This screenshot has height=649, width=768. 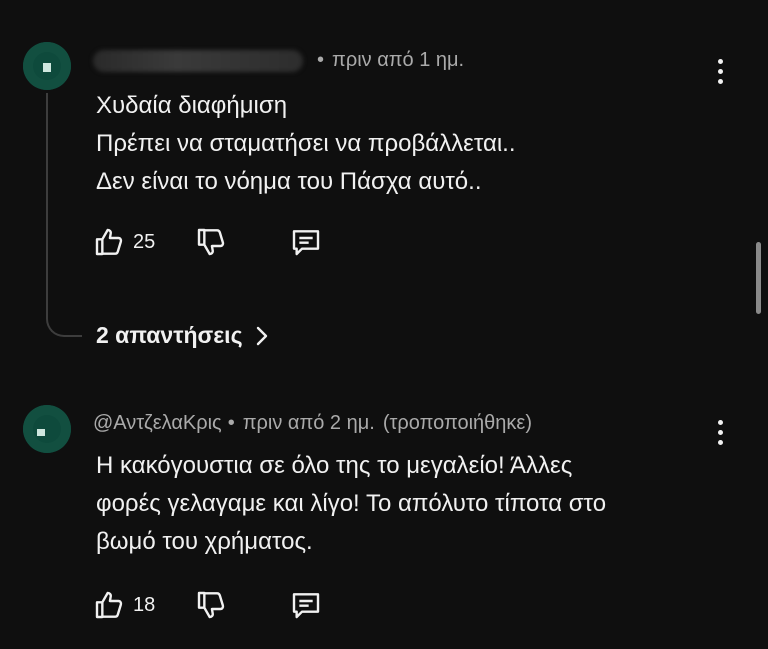 What do you see at coordinates (144, 241) in the screenshot?
I see `like-count: 25` at bounding box center [144, 241].